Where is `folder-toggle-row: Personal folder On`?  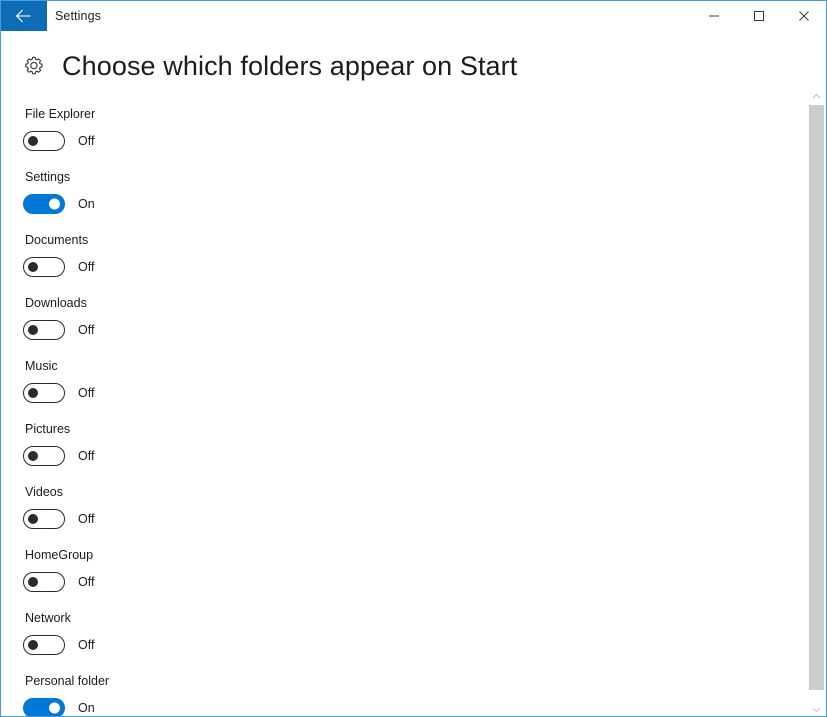
folder-toggle-row: Personal folder On is located at coordinates (403, 685).